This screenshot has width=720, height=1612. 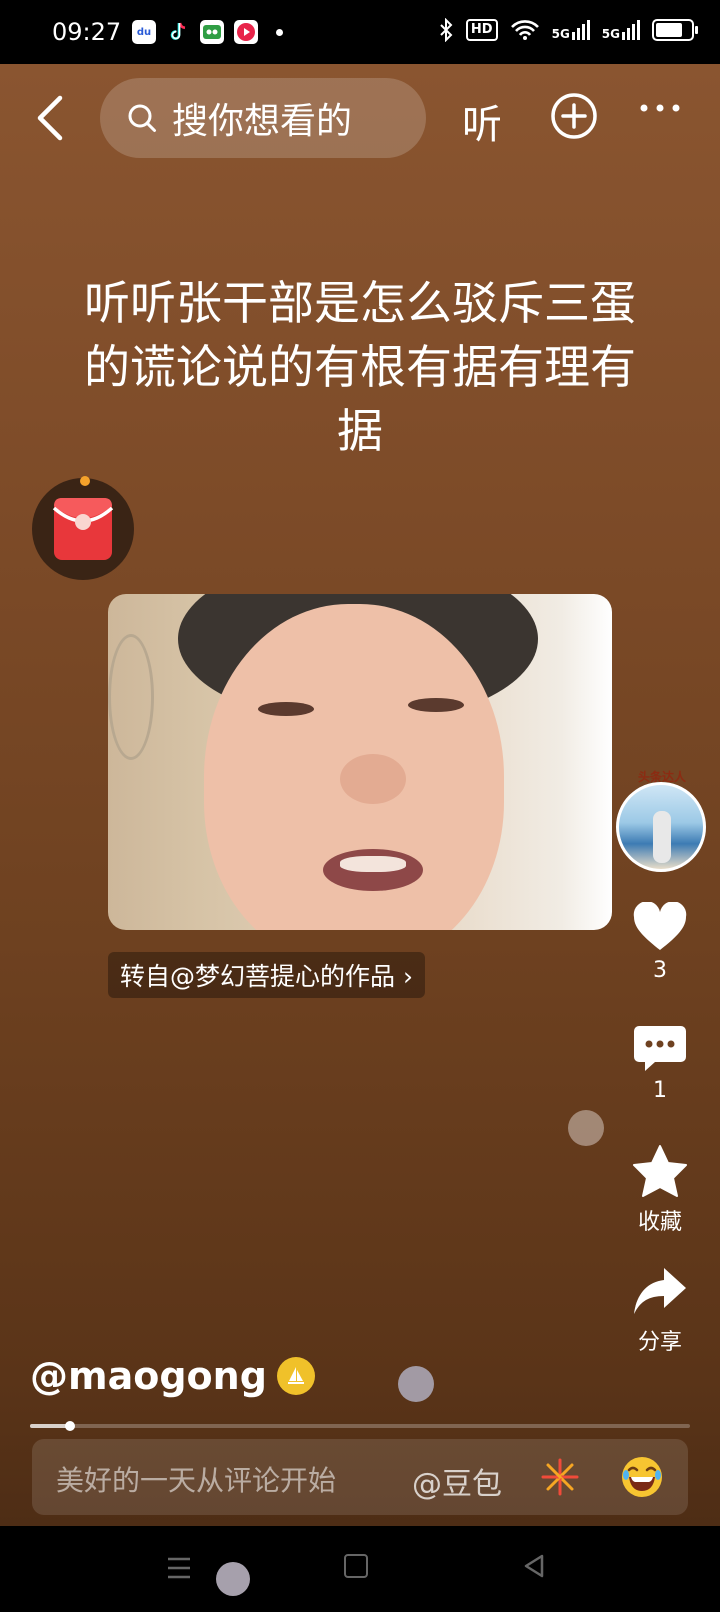 What do you see at coordinates (659, 1222) in the screenshot?
I see `favorite-label: 收藏` at bounding box center [659, 1222].